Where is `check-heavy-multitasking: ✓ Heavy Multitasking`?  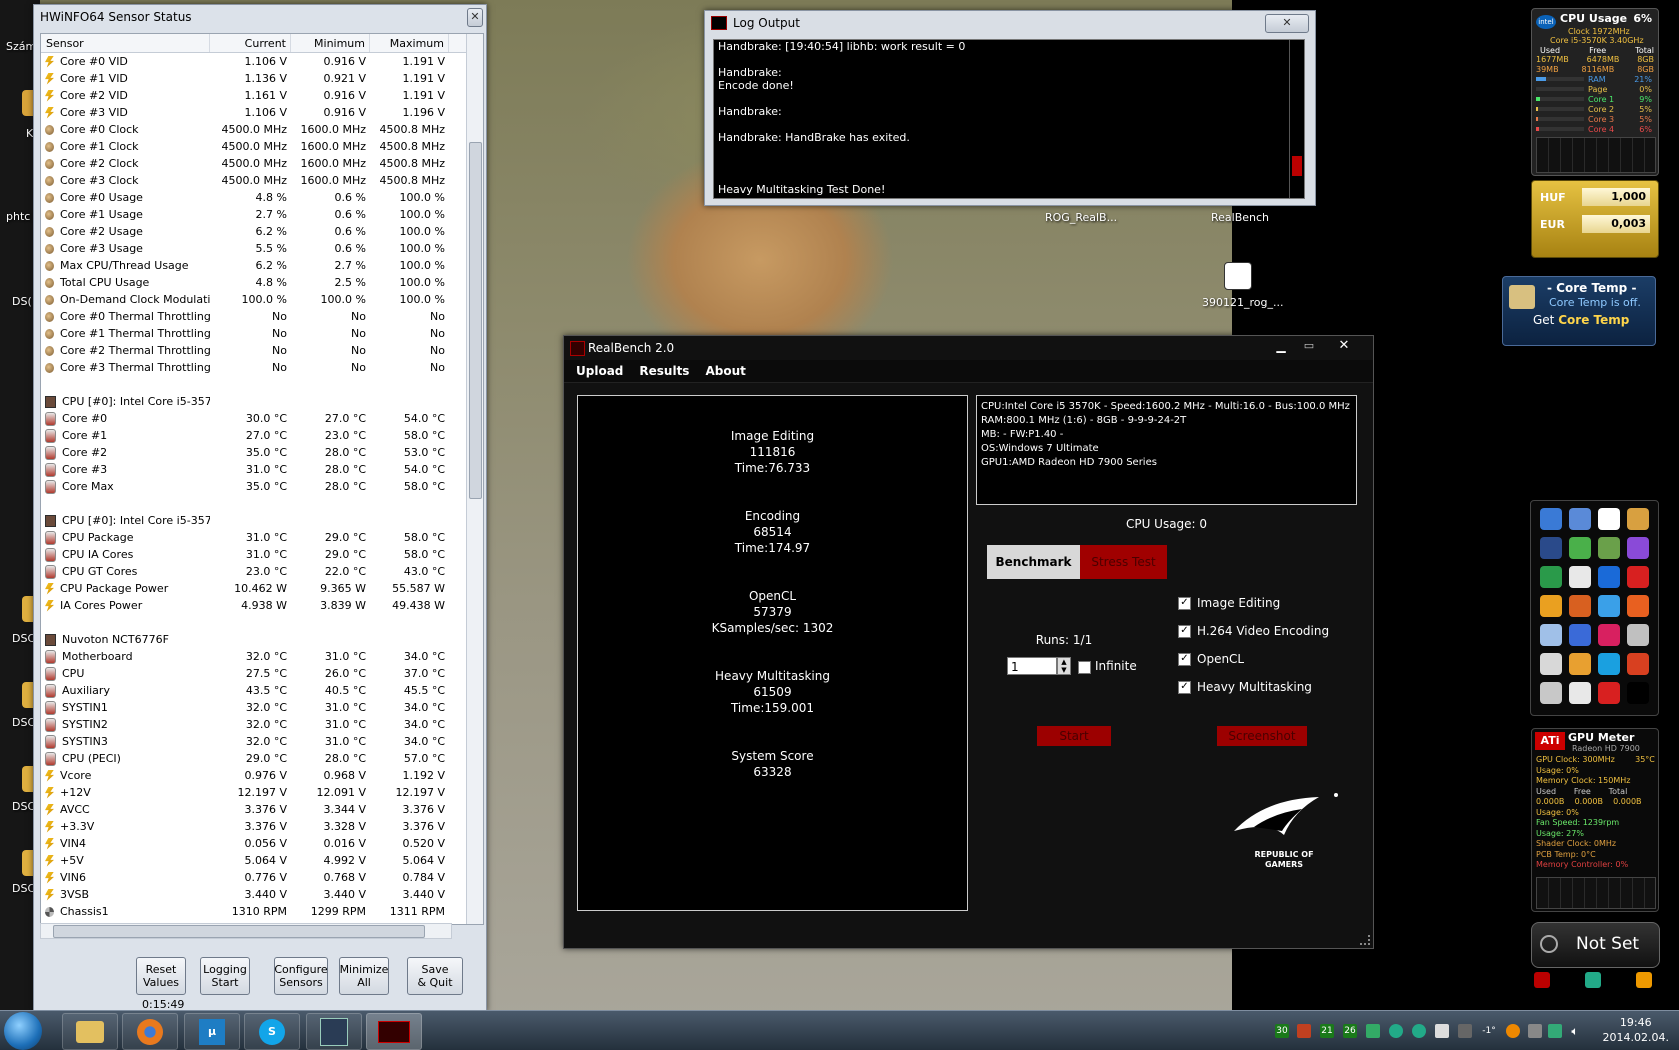 check-heavy-multitasking: ✓ Heavy Multitasking is located at coordinates (1245, 687).